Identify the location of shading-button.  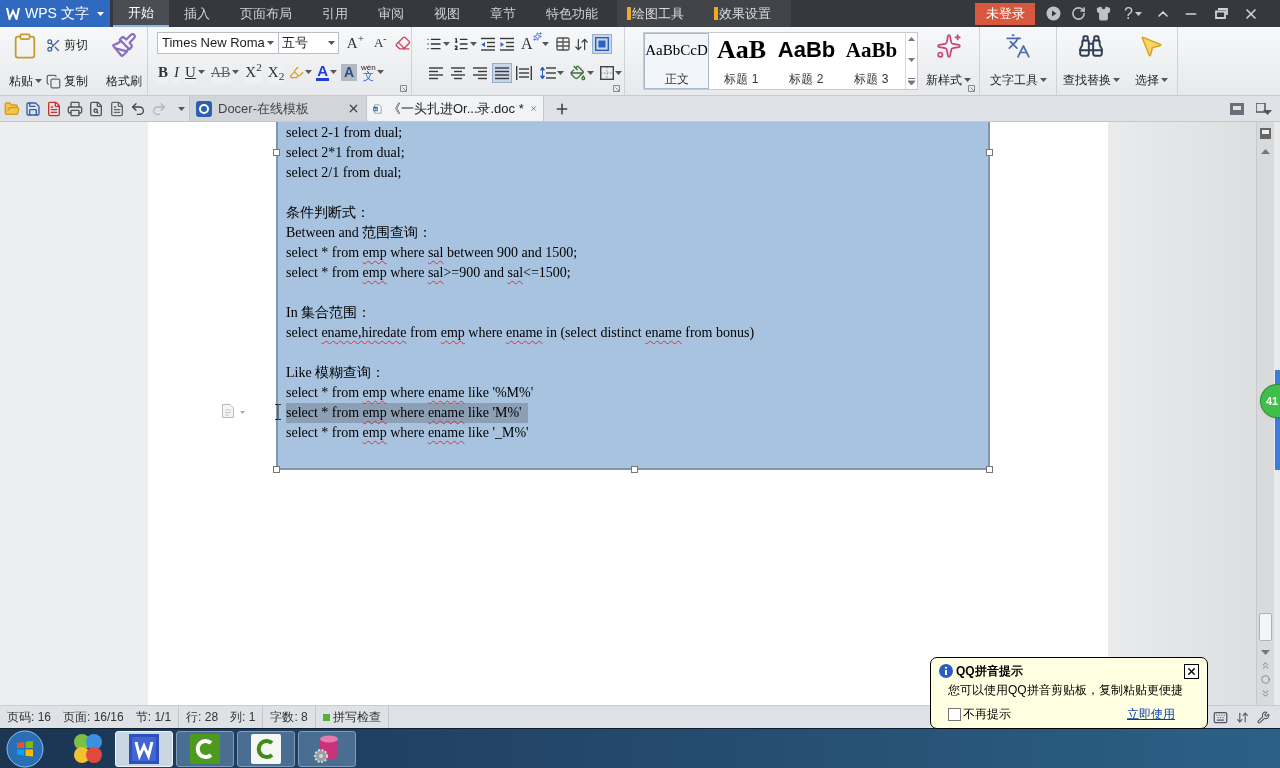
(582, 73).